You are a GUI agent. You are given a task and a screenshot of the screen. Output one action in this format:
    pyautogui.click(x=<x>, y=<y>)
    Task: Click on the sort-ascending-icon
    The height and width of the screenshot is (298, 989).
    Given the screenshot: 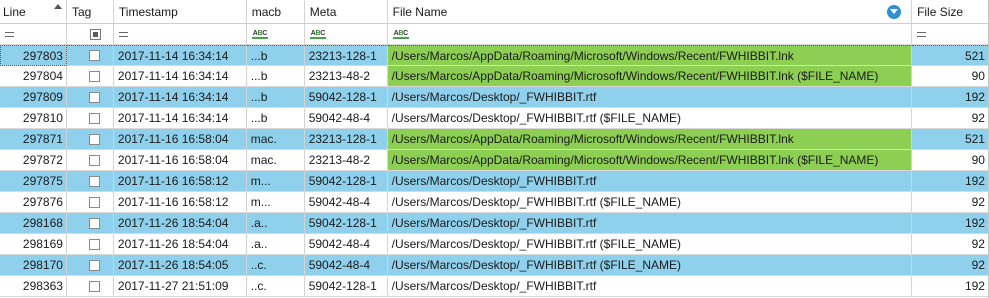 What is the action you would take?
    pyautogui.click(x=57, y=6)
    